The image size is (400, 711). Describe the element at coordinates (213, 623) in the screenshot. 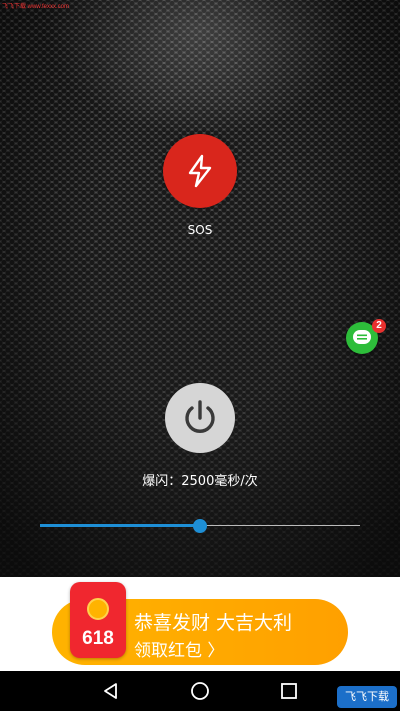

I see `ad-title: 恭喜发财 大吉大利` at that location.